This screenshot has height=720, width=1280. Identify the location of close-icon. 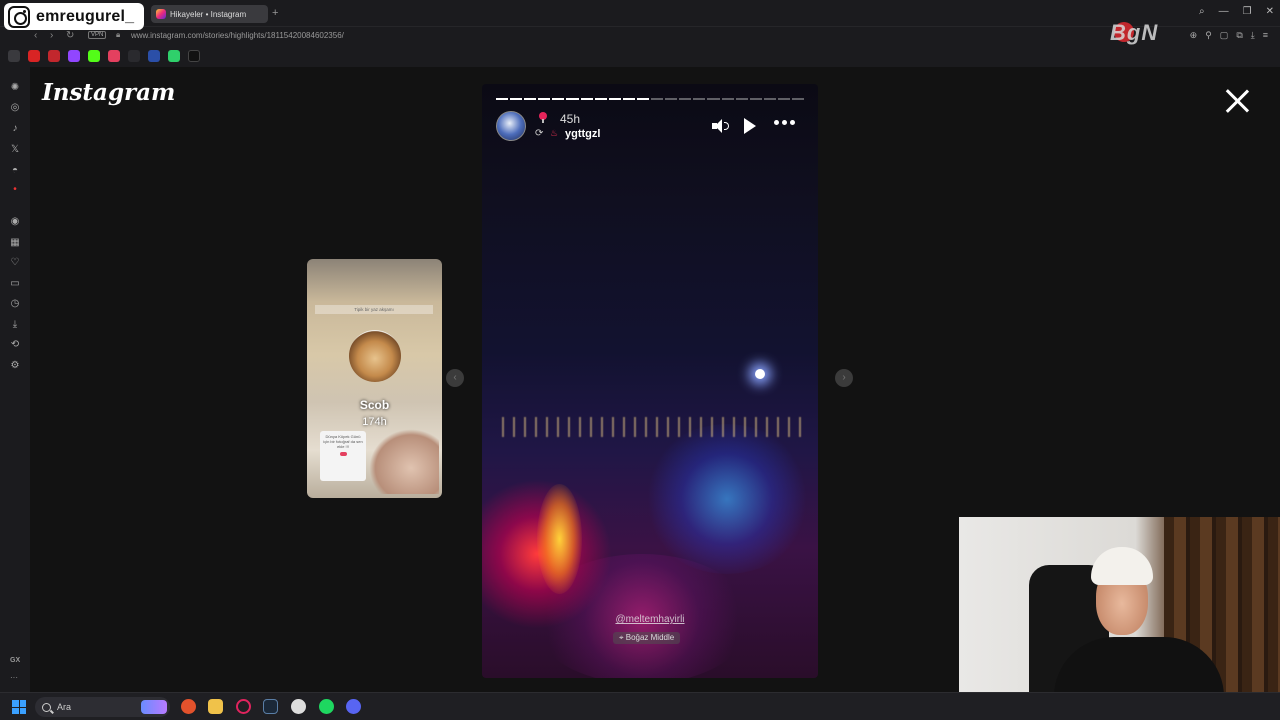
(1237, 101).